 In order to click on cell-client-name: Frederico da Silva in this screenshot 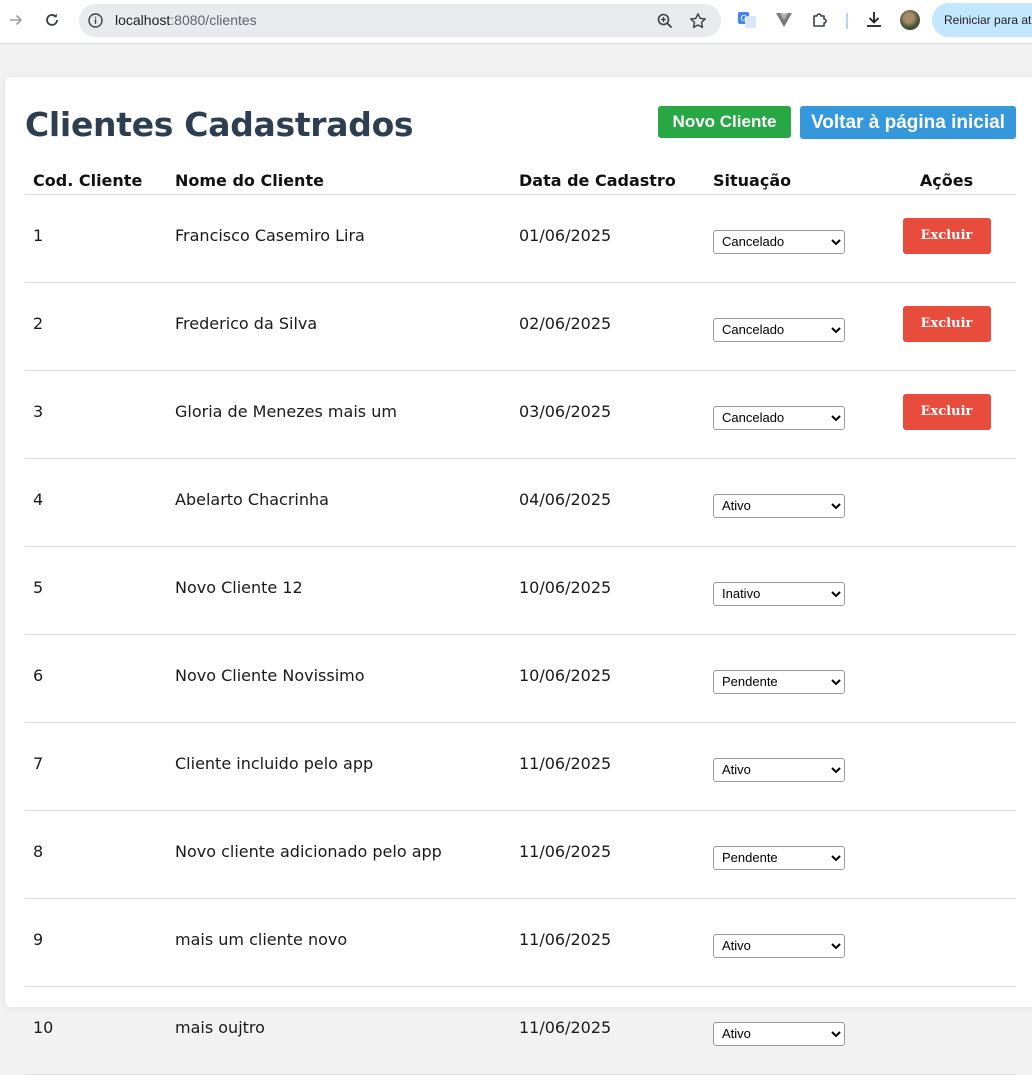, I will do `click(339, 326)`.